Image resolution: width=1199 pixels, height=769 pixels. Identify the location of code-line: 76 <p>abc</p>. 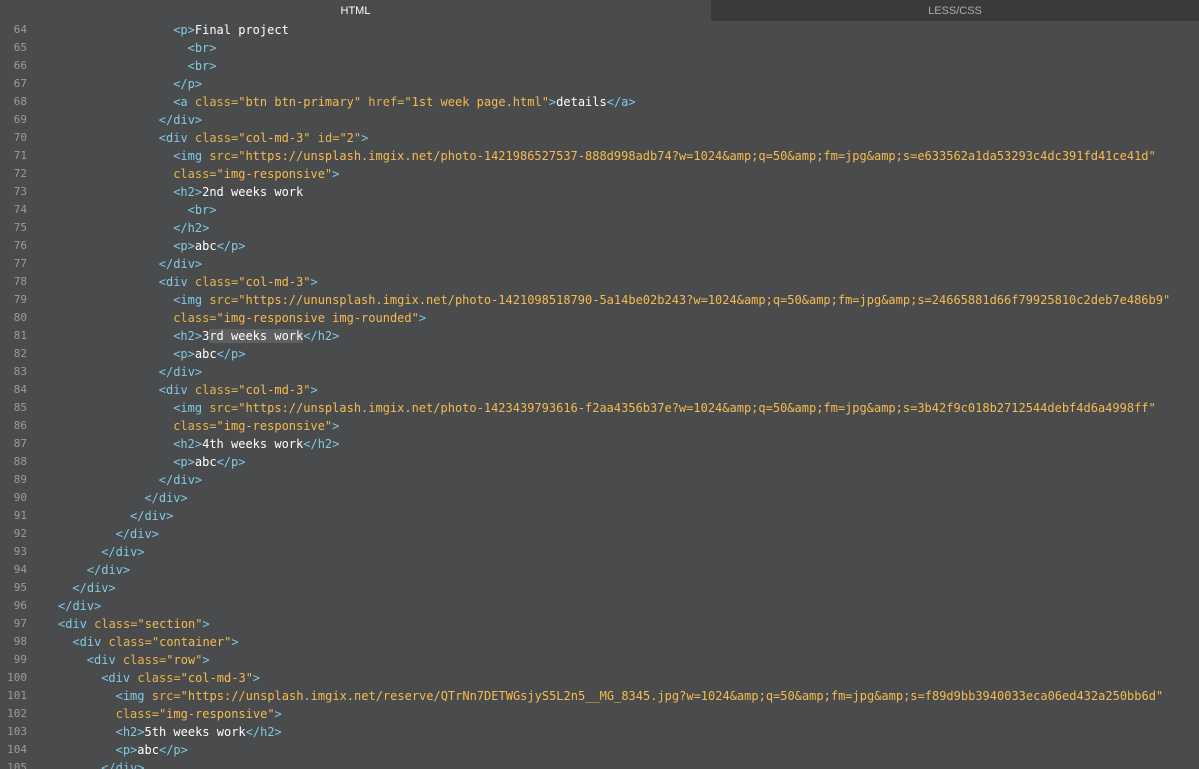
(599, 246).